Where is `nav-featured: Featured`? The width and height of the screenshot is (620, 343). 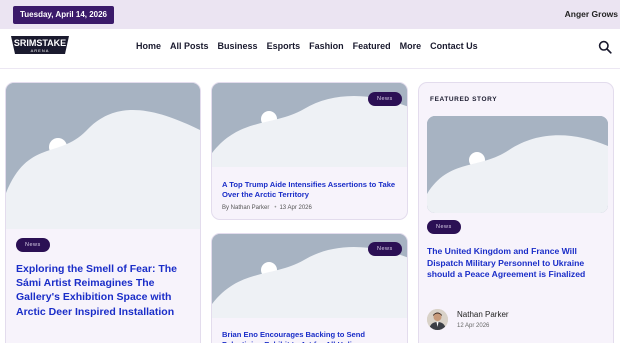
nav-featured: Featured is located at coordinates (372, 46).